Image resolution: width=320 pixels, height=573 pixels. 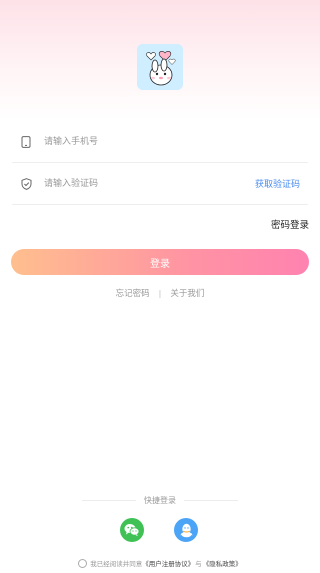 I want to click on phone-input, so click(x=176, y=141).